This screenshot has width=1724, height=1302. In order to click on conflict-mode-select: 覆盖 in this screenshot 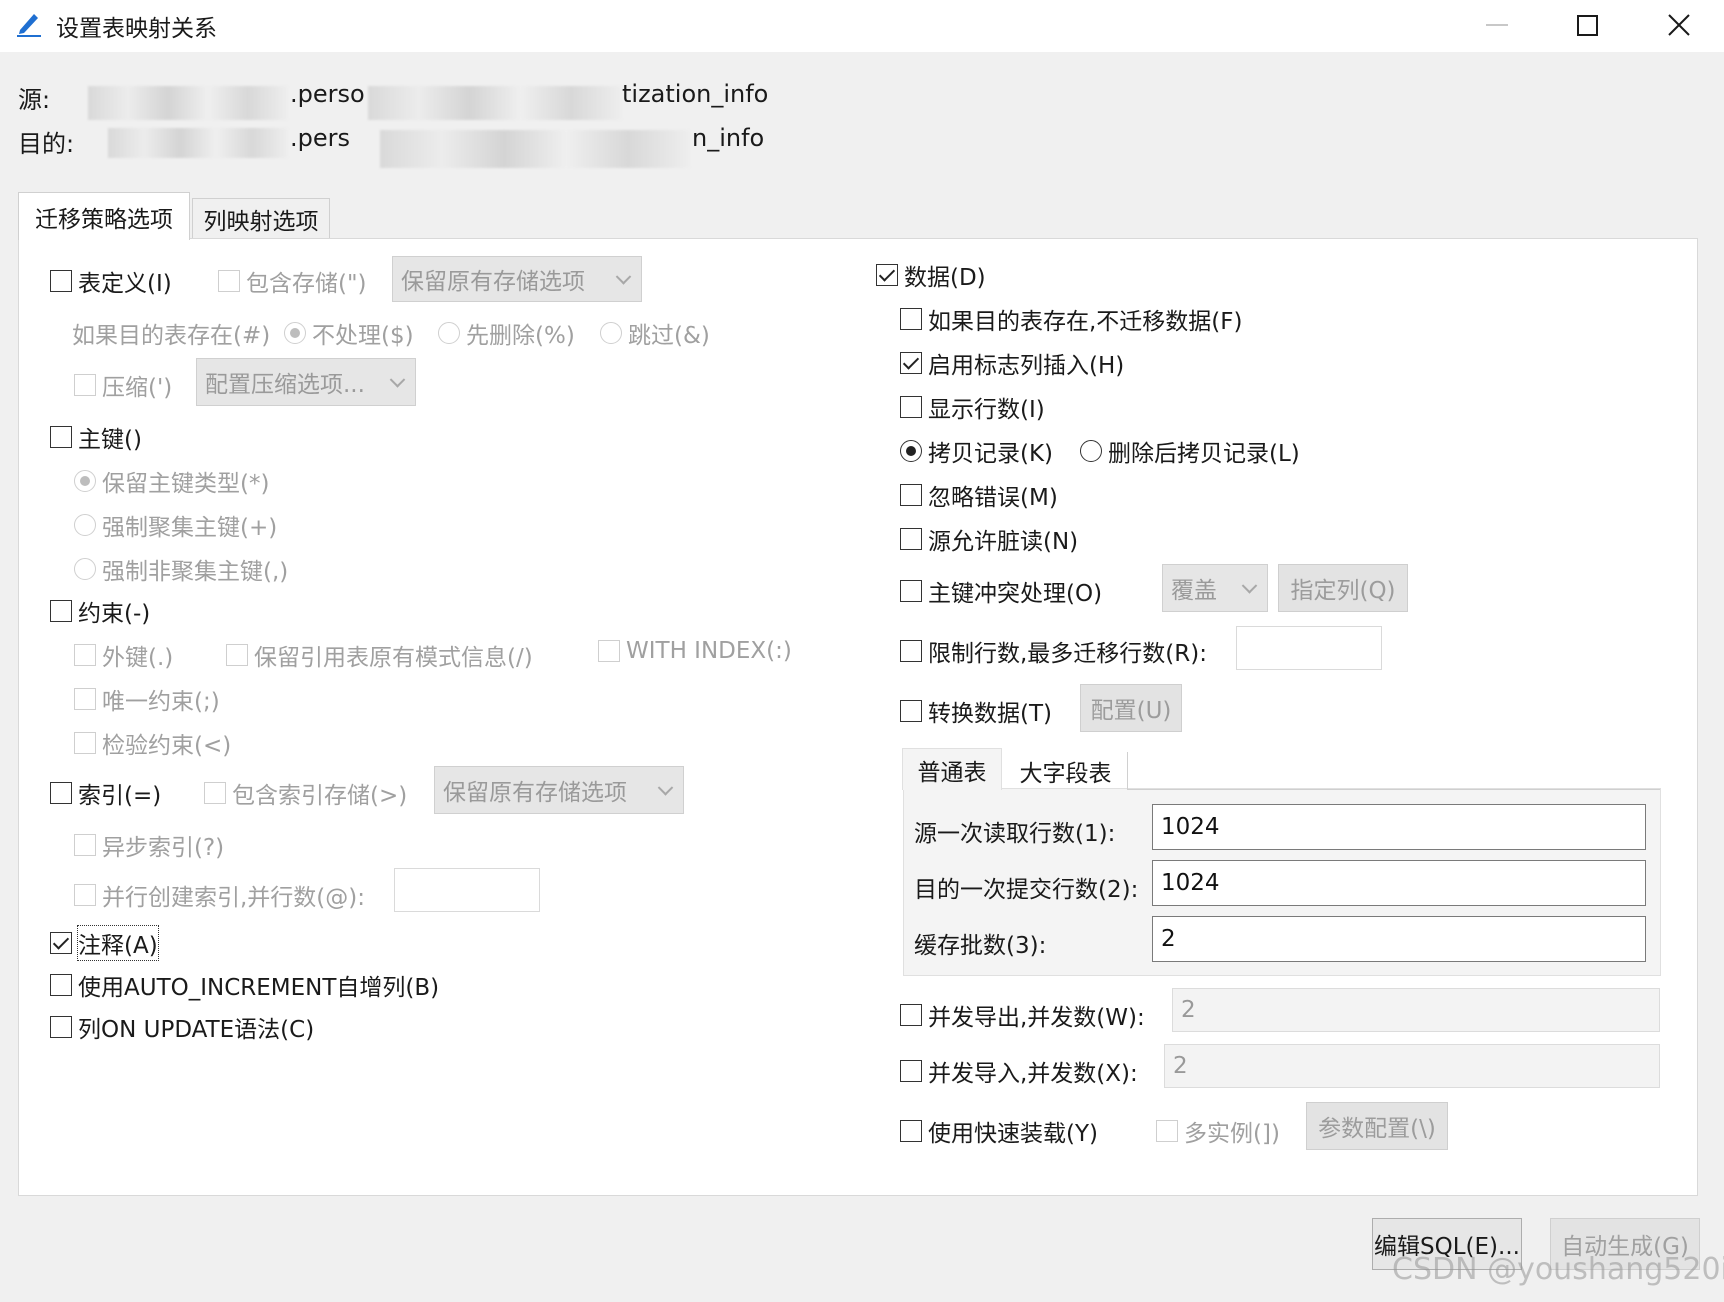, I will do `click(1215, 588)`.